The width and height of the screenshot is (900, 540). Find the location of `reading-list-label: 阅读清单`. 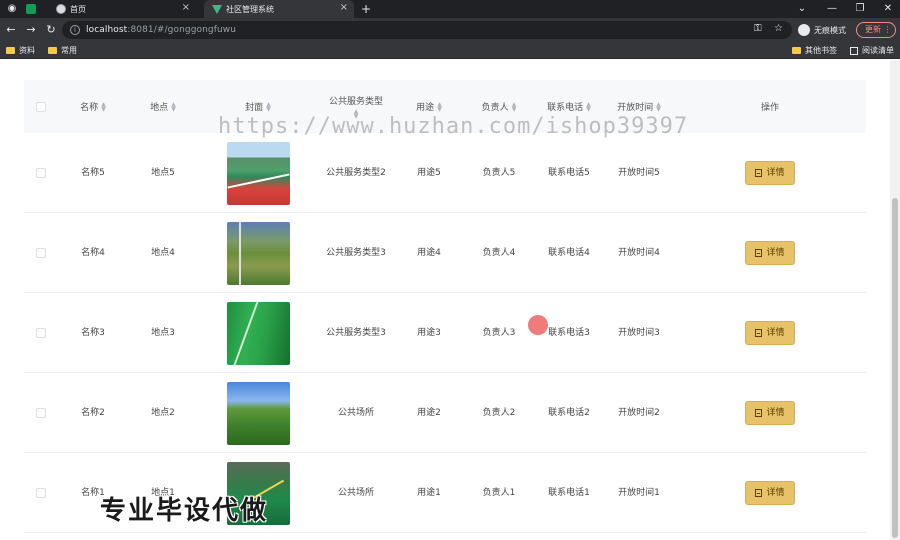

reading-list-label: 阅读清单 is located at coordinates (878, 50).